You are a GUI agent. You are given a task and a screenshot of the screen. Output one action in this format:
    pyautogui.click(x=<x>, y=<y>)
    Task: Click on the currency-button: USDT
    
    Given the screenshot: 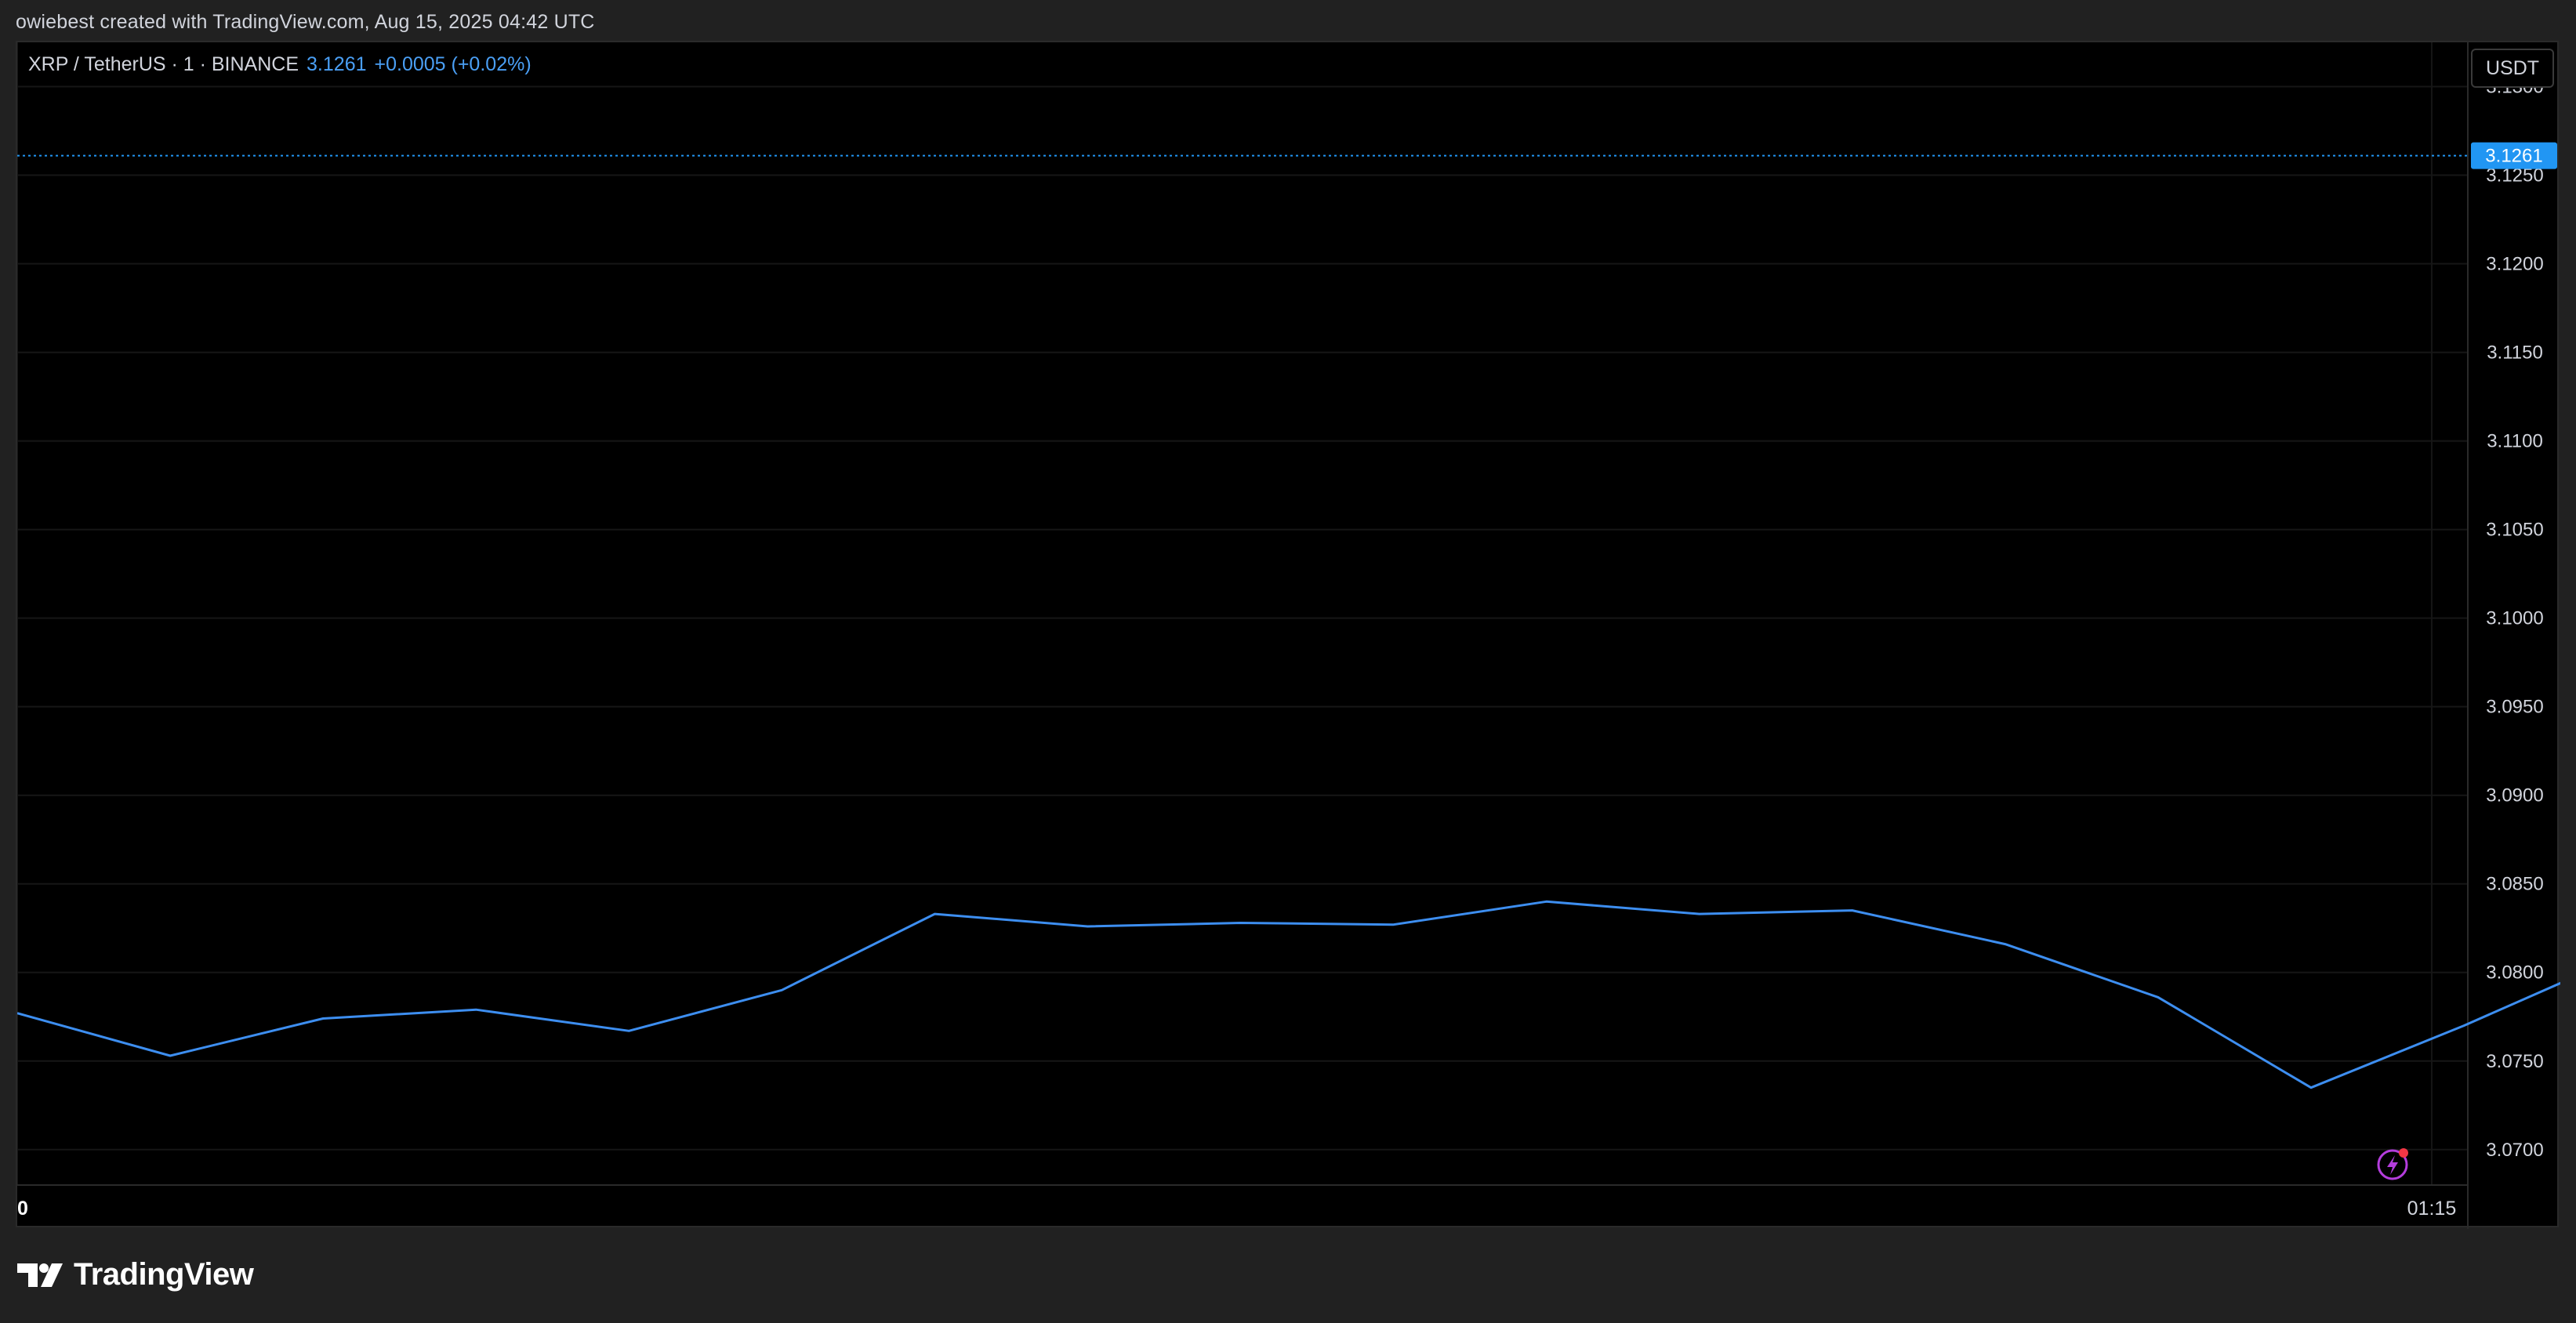 What is the action you would take?
    pyautogui.click(x=2513, y=68)
    